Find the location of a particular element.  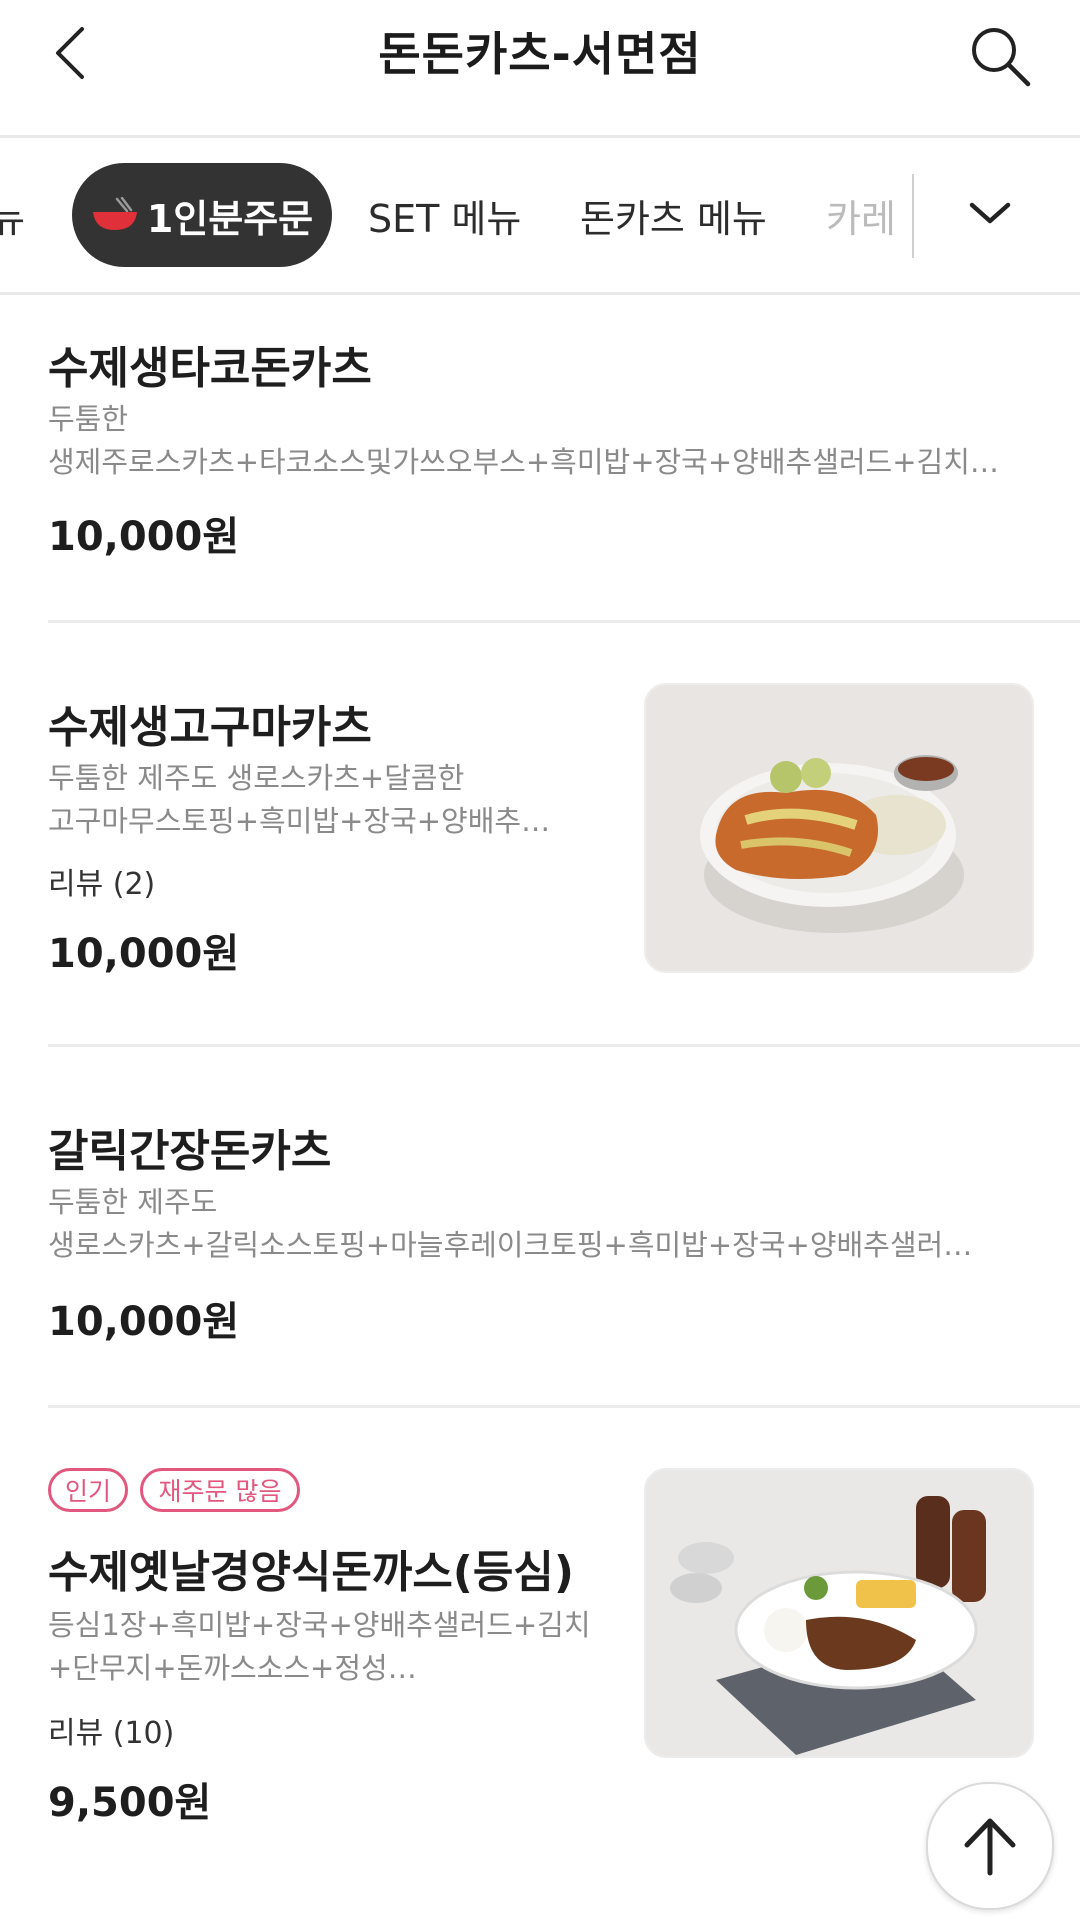

reorder-badge: 재주문 많음 is located at coordinates (220, 1490).